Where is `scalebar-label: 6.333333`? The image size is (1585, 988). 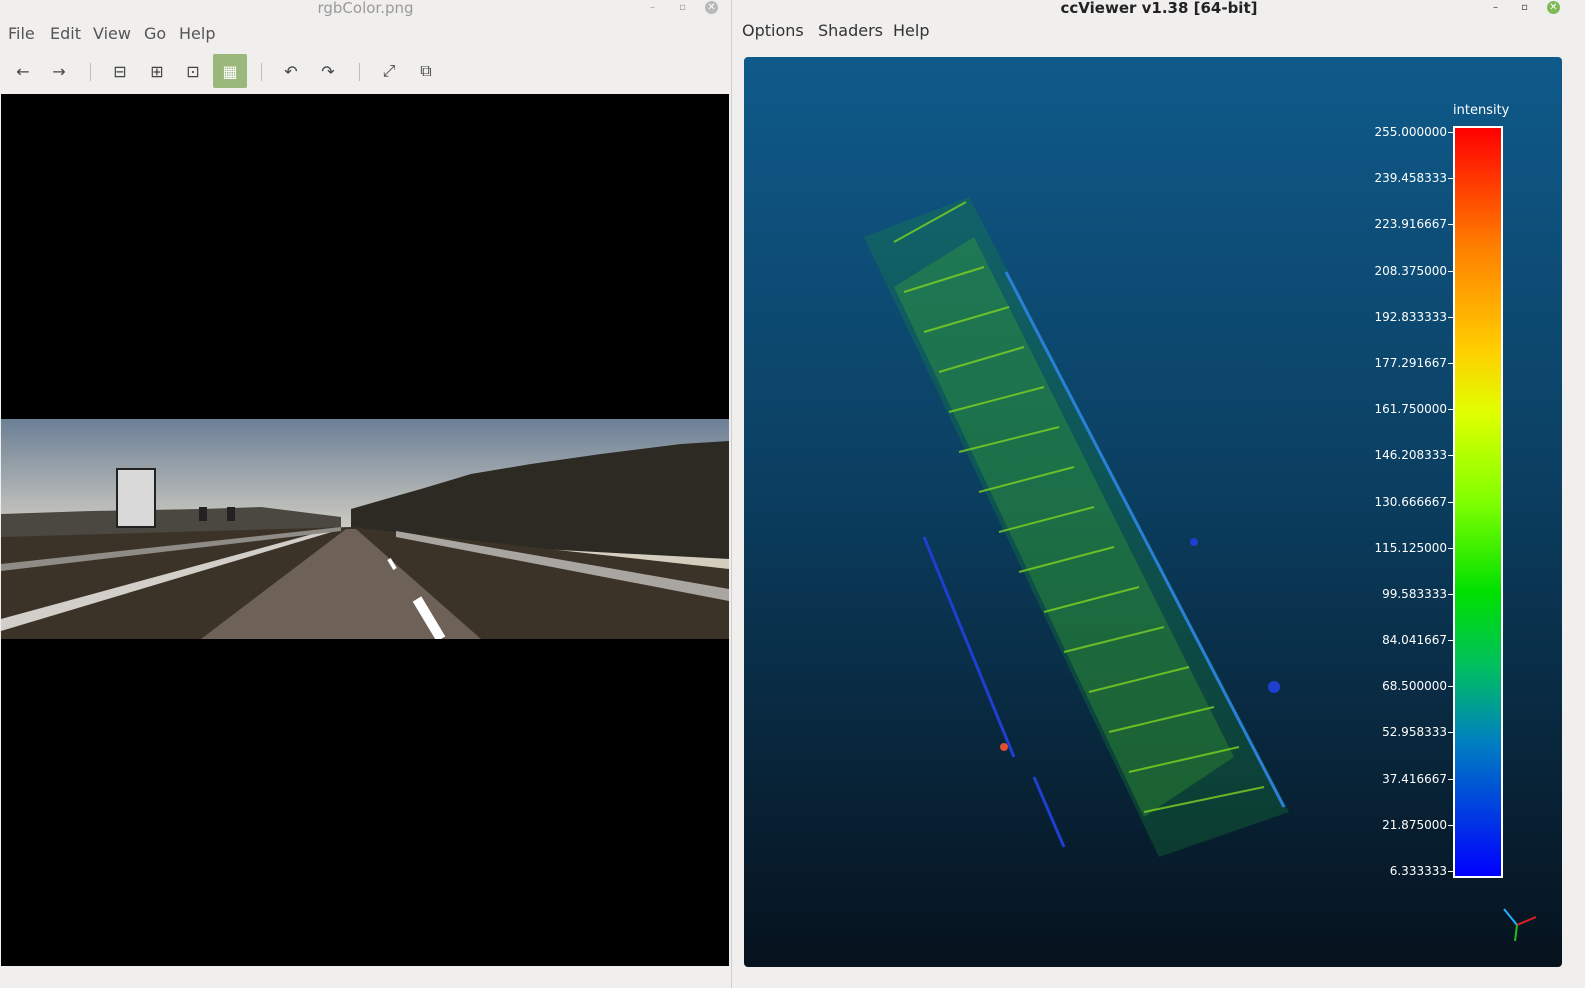 scalebar-label: 6.333333 is located at coordinates (1418, 871).